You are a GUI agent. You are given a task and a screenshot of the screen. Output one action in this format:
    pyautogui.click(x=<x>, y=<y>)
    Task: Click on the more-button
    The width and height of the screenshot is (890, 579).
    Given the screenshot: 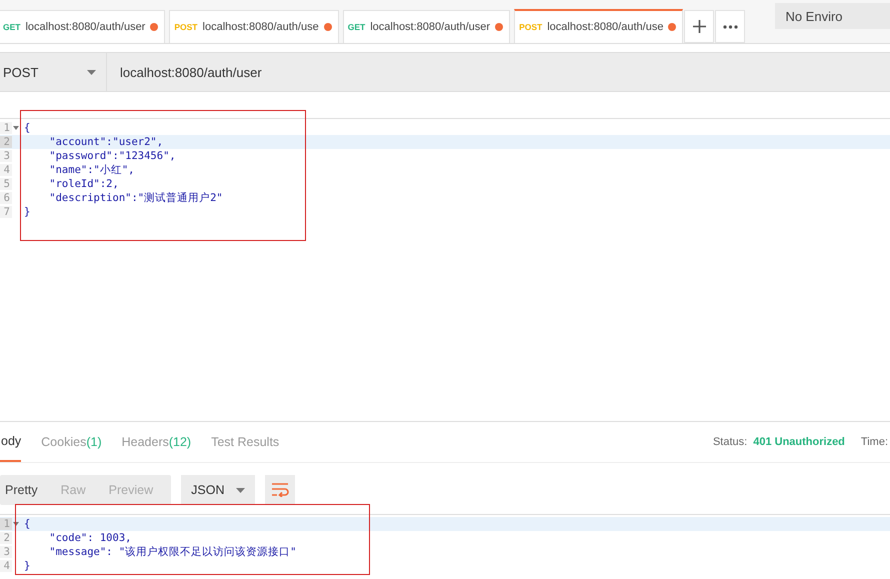 What is the action you would take?
    pyautogui.click(x=730, y=26)
    